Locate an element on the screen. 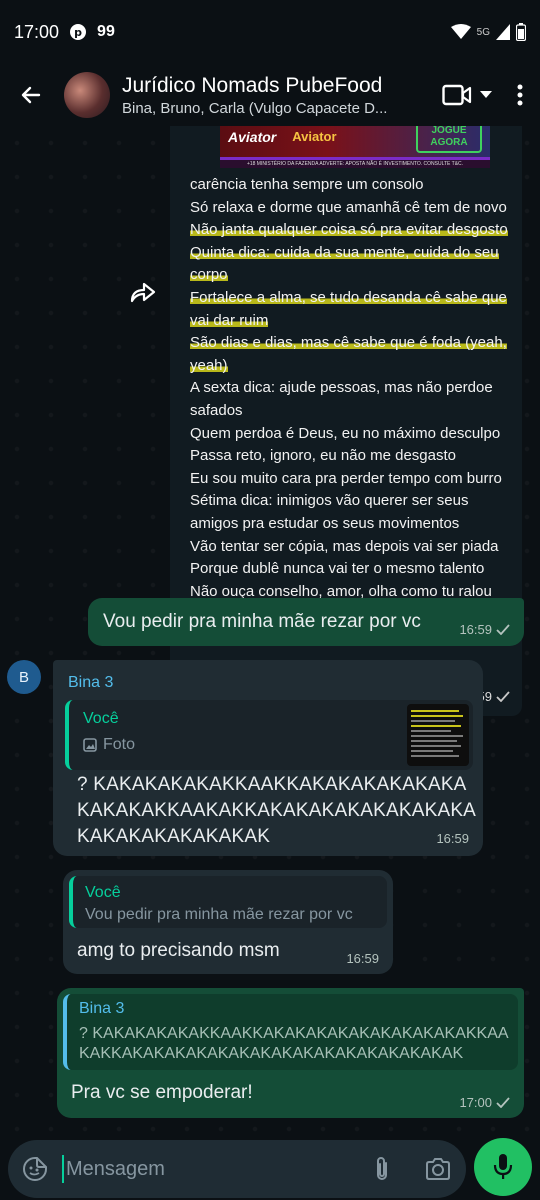 The width and height of the screenshot is (540, 1200). sender-avatar: B is located at coordinates (24, 677).